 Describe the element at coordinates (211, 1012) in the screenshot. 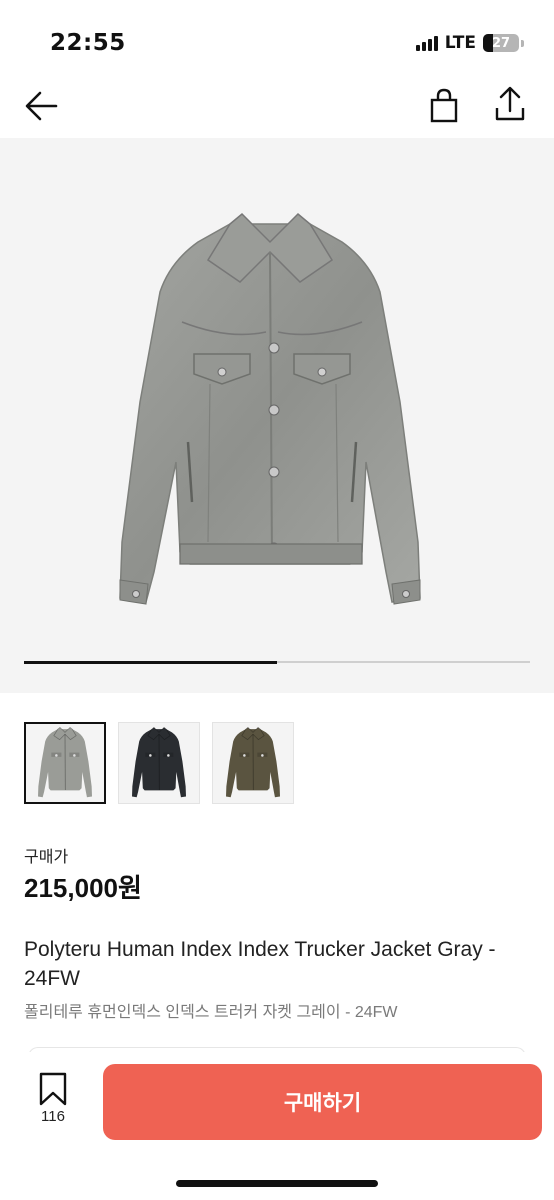

I see `product-name-korean: 폴리테루 휴먼인덱스 인덱스 트러커 자켓 그레이 - 24FW` at that location.